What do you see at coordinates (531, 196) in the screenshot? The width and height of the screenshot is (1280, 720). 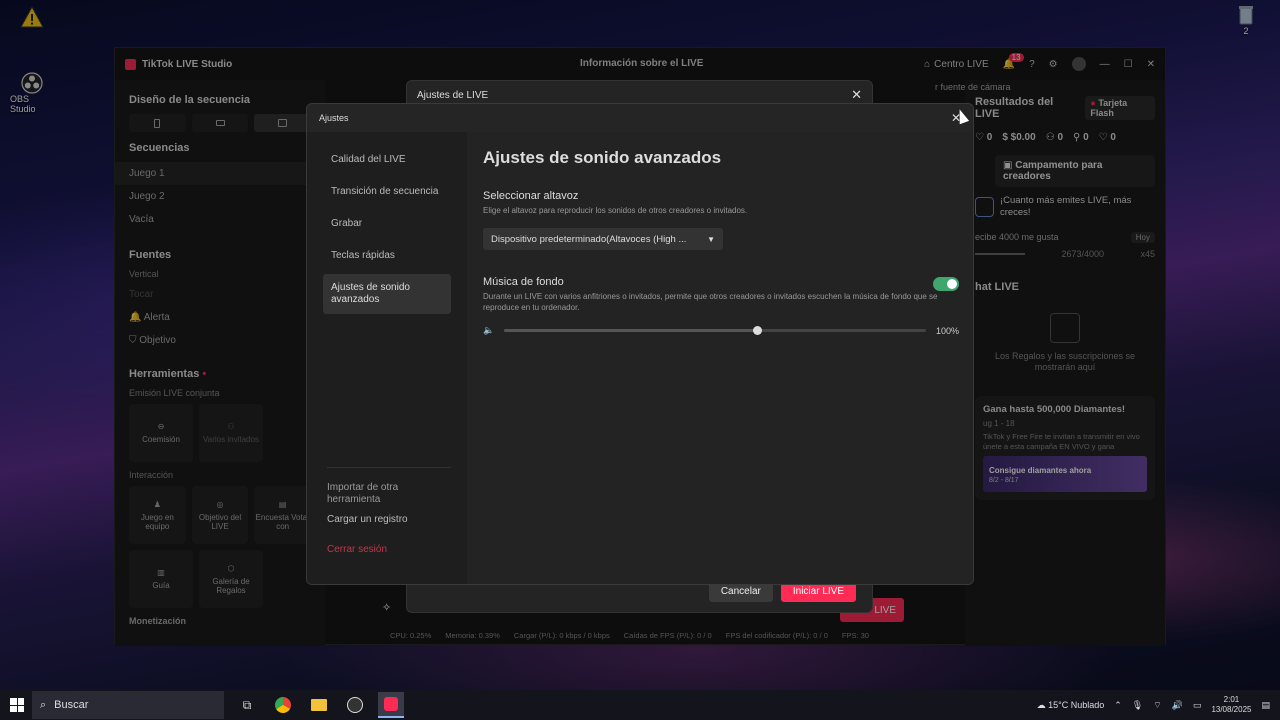 I see `speaker-title: Seleccionar altavoz` at bounding box center [531, 196].